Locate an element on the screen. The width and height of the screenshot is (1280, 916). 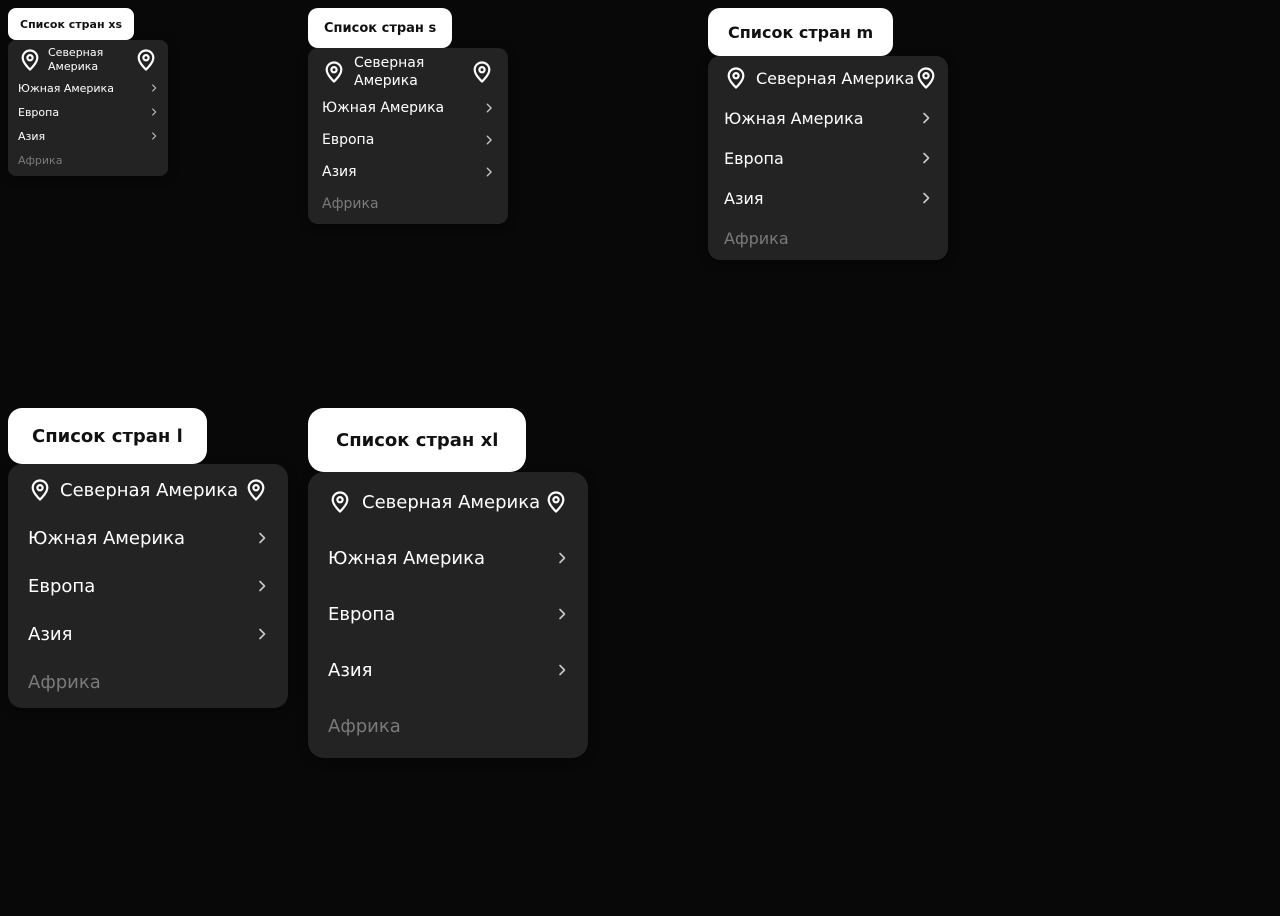
dropdown-trigger-m: Список стран m is located at coordinates (801, 32).